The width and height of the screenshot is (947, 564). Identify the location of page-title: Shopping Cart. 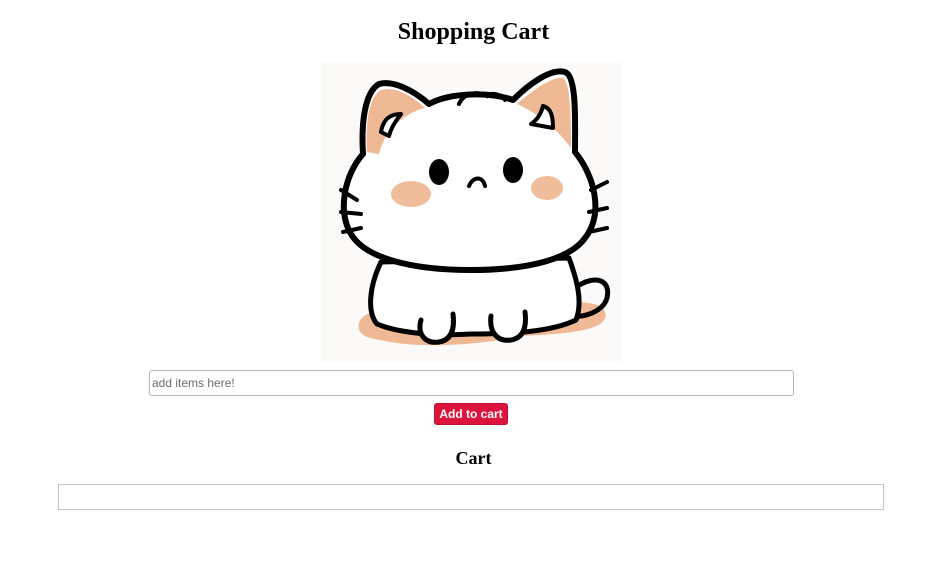
(473, 32).